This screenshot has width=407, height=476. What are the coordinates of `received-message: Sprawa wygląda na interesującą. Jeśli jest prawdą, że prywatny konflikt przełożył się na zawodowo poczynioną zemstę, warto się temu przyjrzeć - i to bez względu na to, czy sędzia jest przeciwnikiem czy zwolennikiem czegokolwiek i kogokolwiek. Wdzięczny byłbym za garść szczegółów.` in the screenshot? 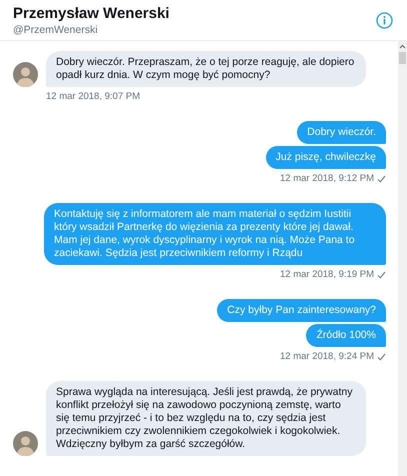 It's located at (206, 418).